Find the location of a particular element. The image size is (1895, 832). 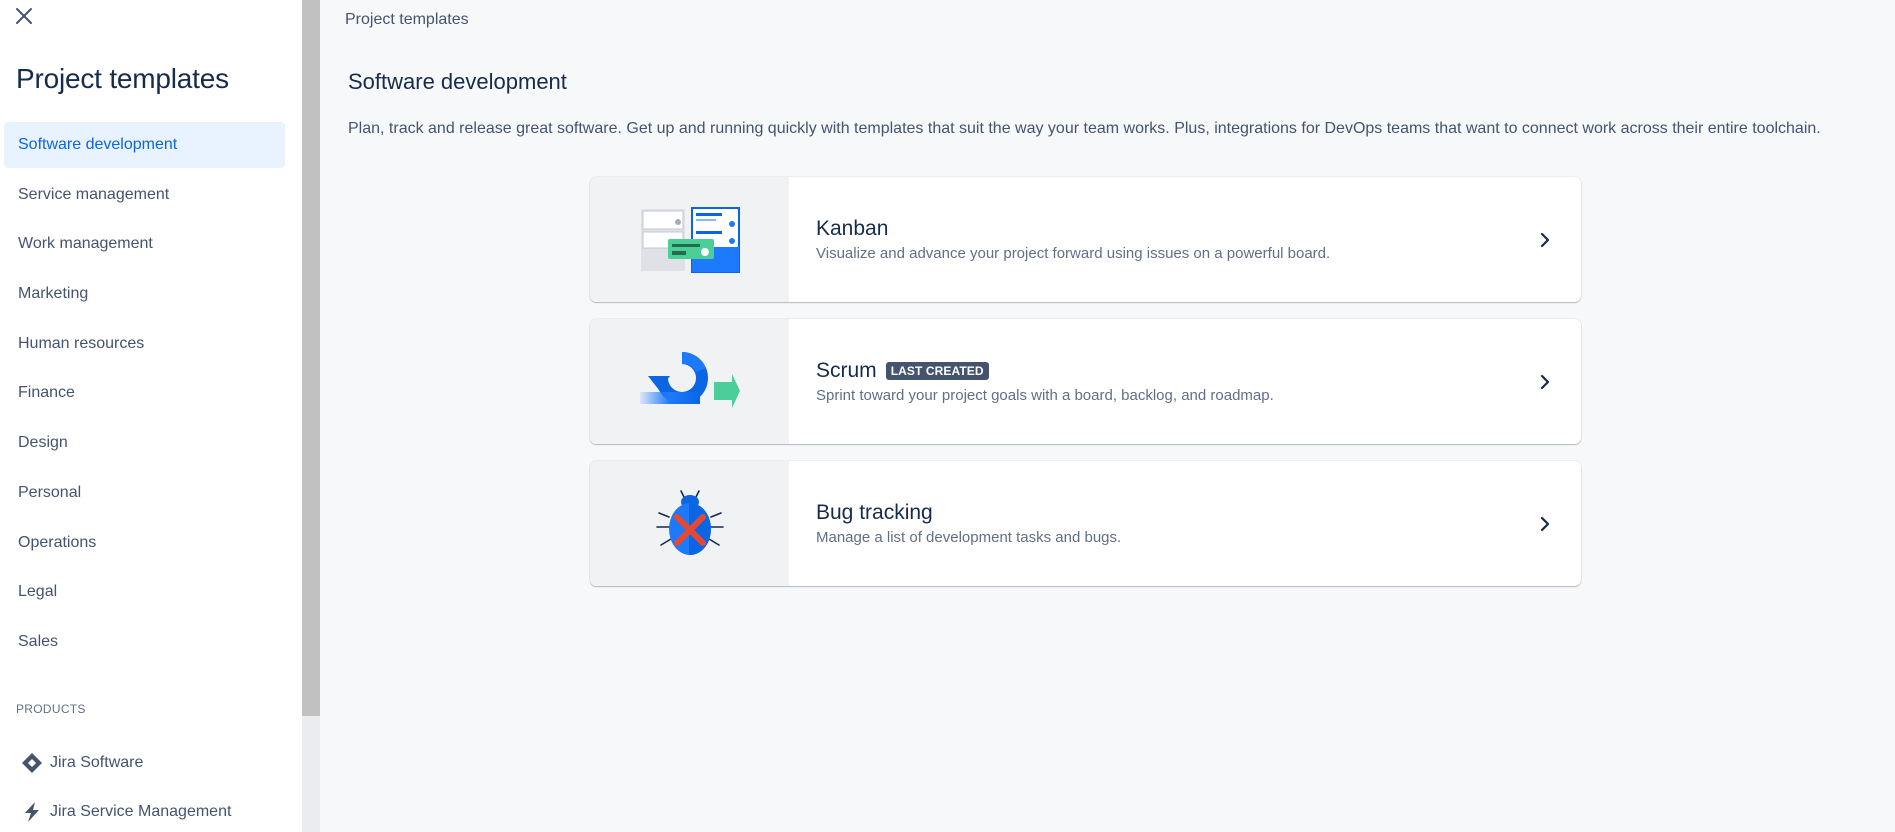

jira-software-icon is located at coordinates (32, 763).